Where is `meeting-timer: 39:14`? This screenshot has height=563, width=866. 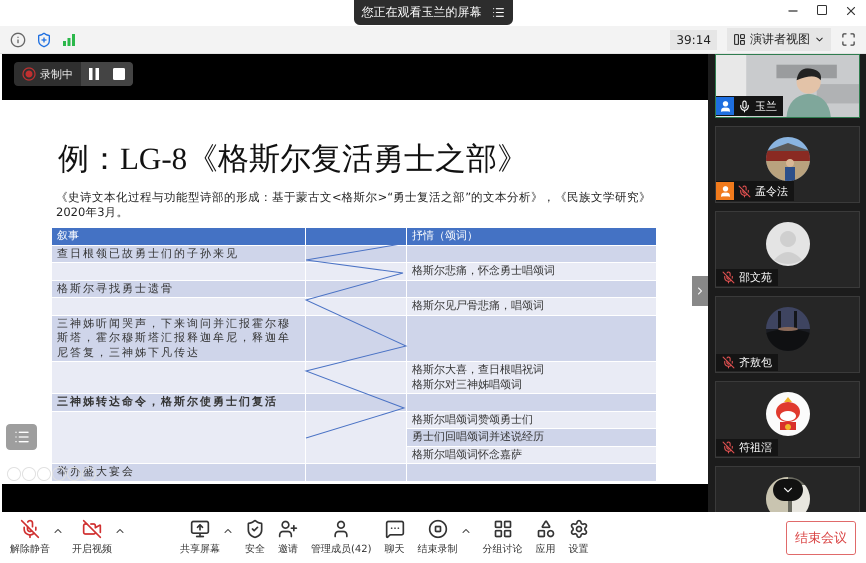 meeting-timer: 39:14 is located at coordinates (693, 40).